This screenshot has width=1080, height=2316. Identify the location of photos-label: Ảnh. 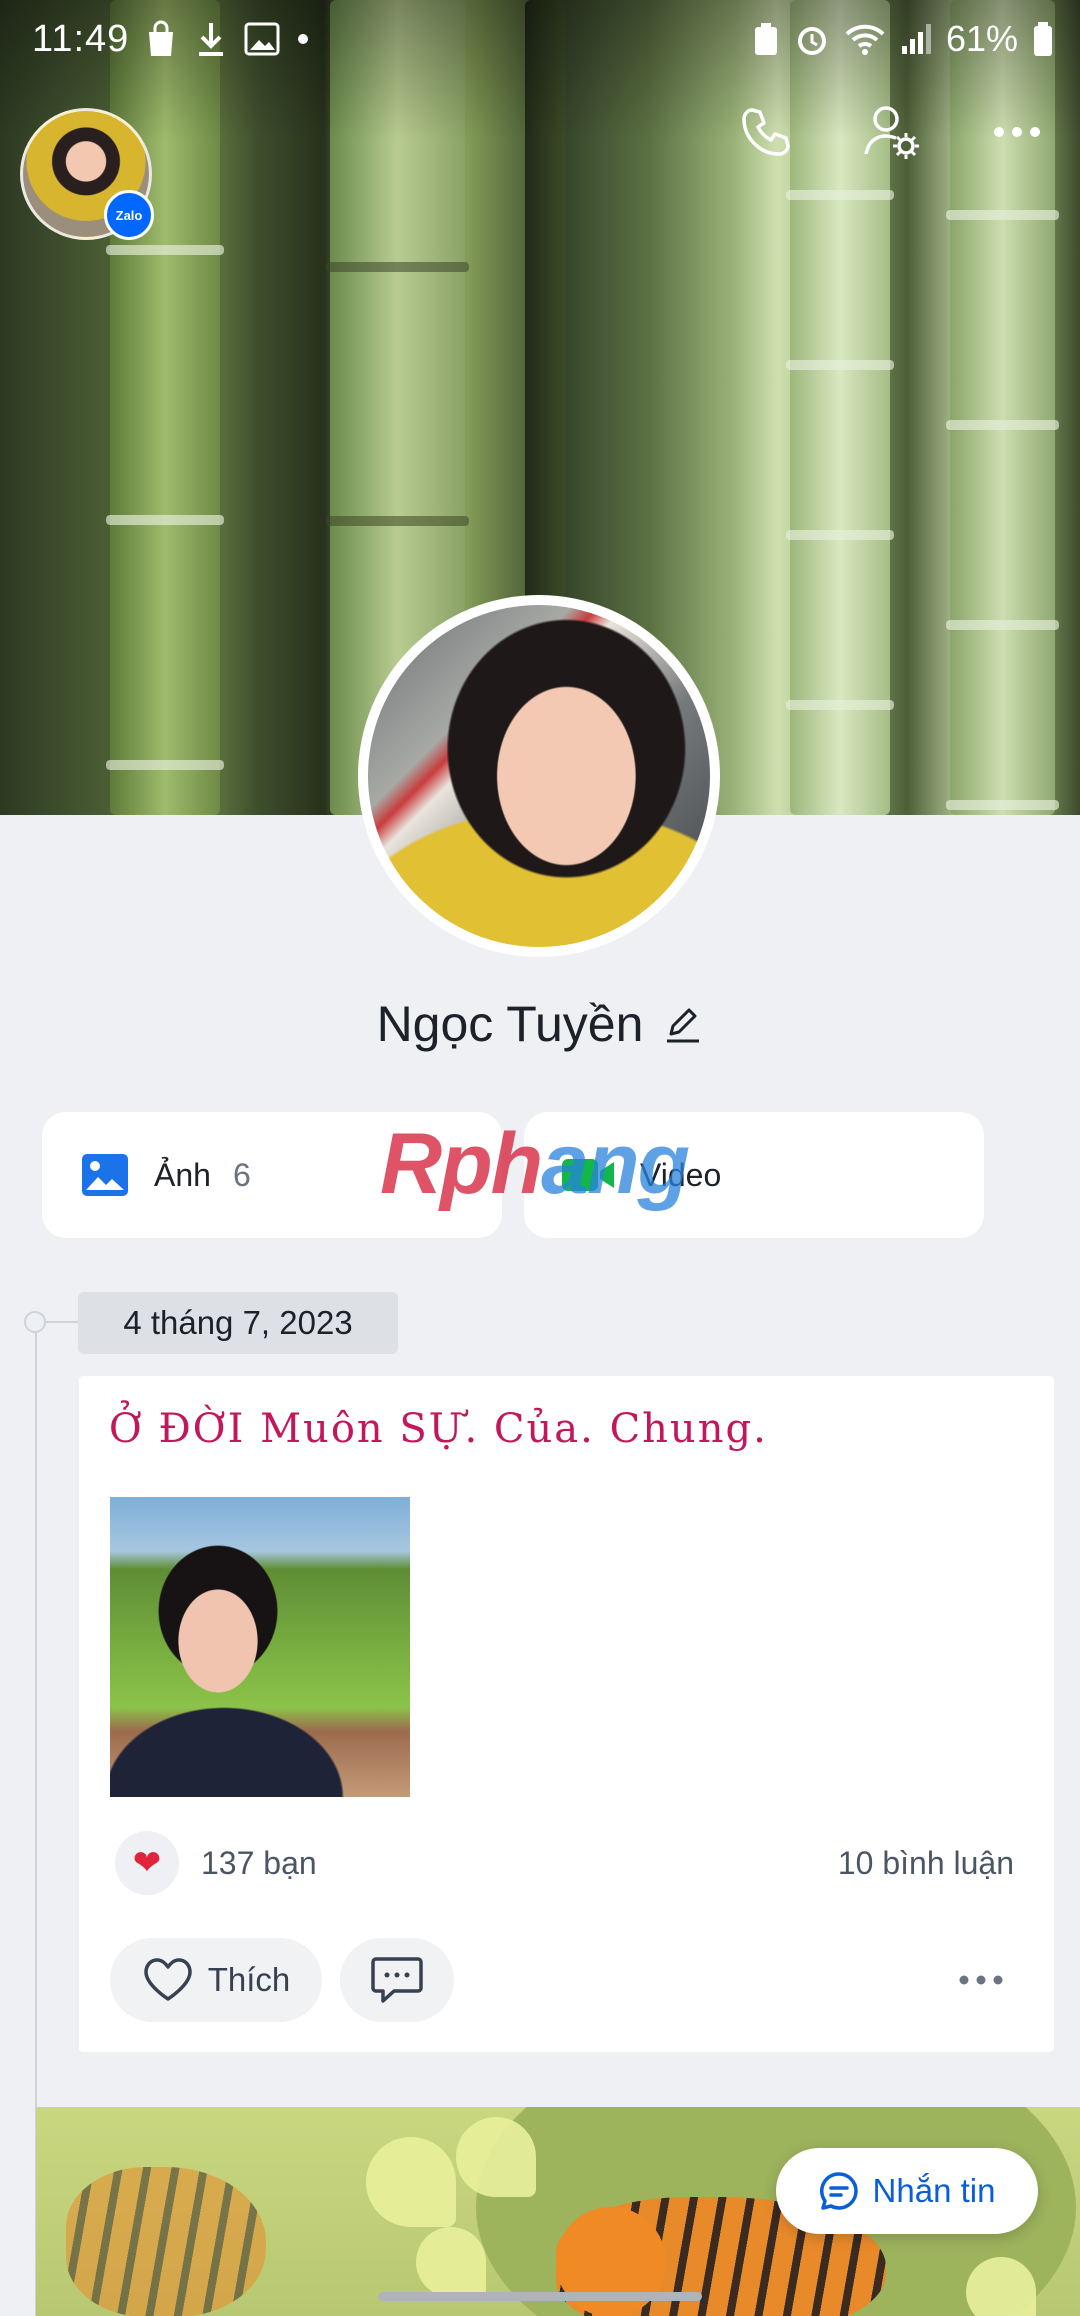
(182, 1174).